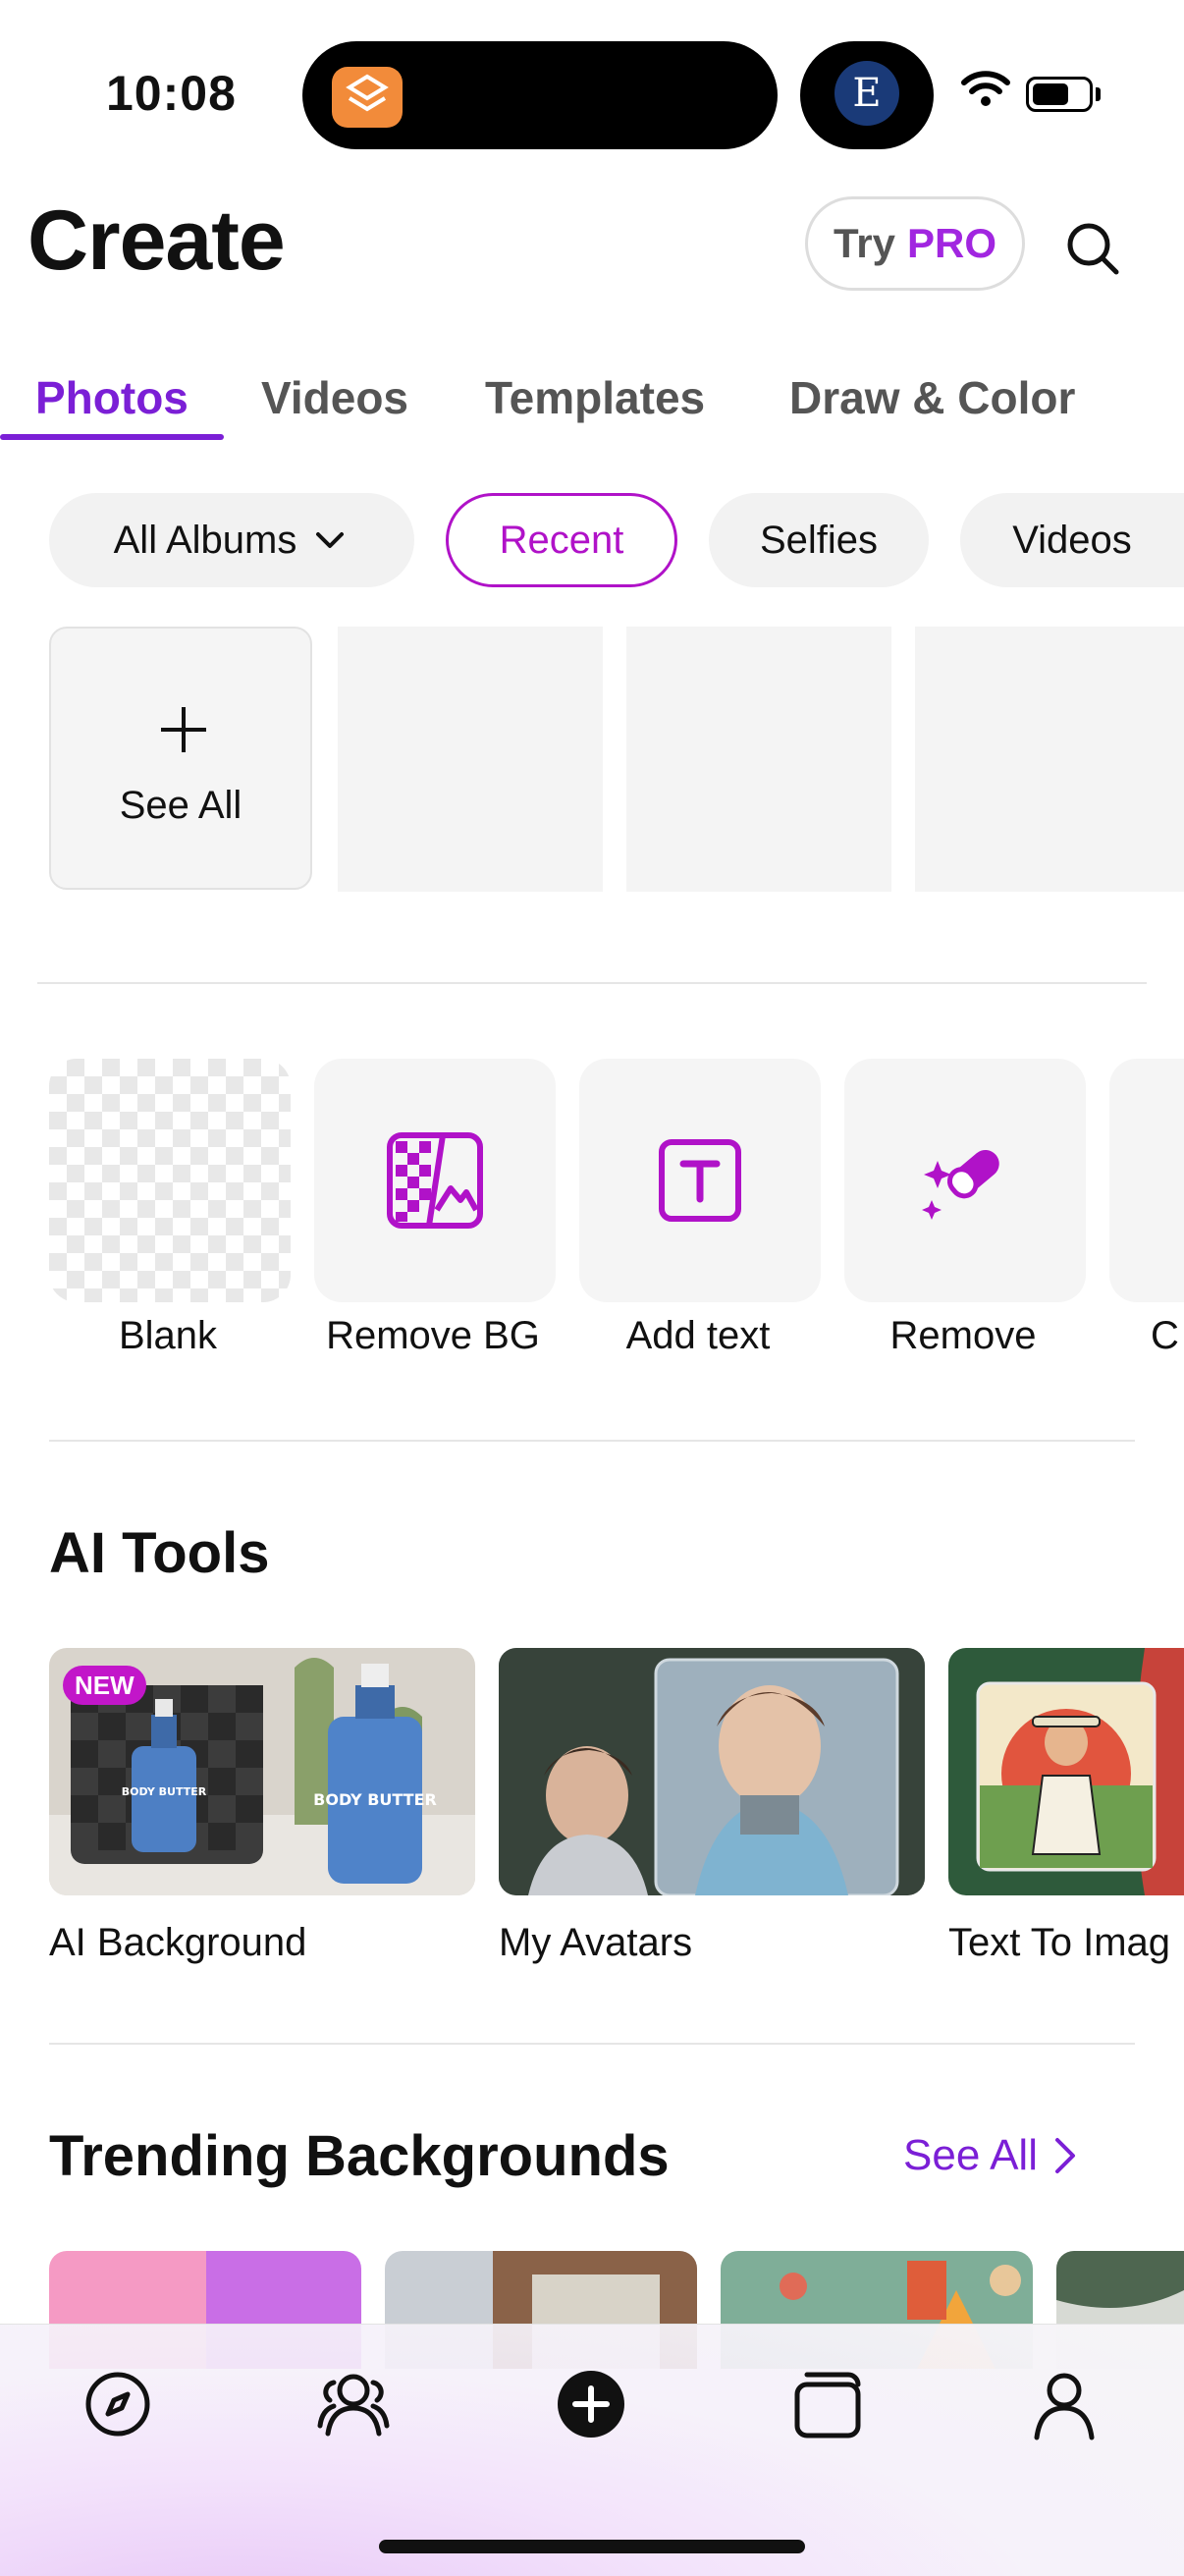 Image resolution: width=1184 pixels, height=2576 pixels. I want to click on ai-tool-label: My Avatars, so click(596, 1942).